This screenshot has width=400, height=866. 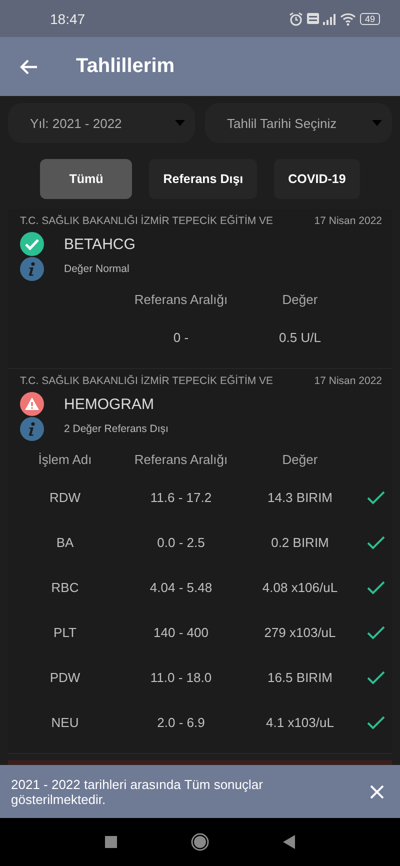 What do you see at coordinates (300, 723) in the screenshot?
I see `table-cell-text: 4.1 x103/uL` at bounding box center [300, 723].